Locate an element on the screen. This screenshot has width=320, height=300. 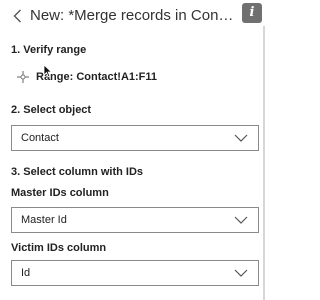
chevron-left-icon is located at coordinates (17, 16).